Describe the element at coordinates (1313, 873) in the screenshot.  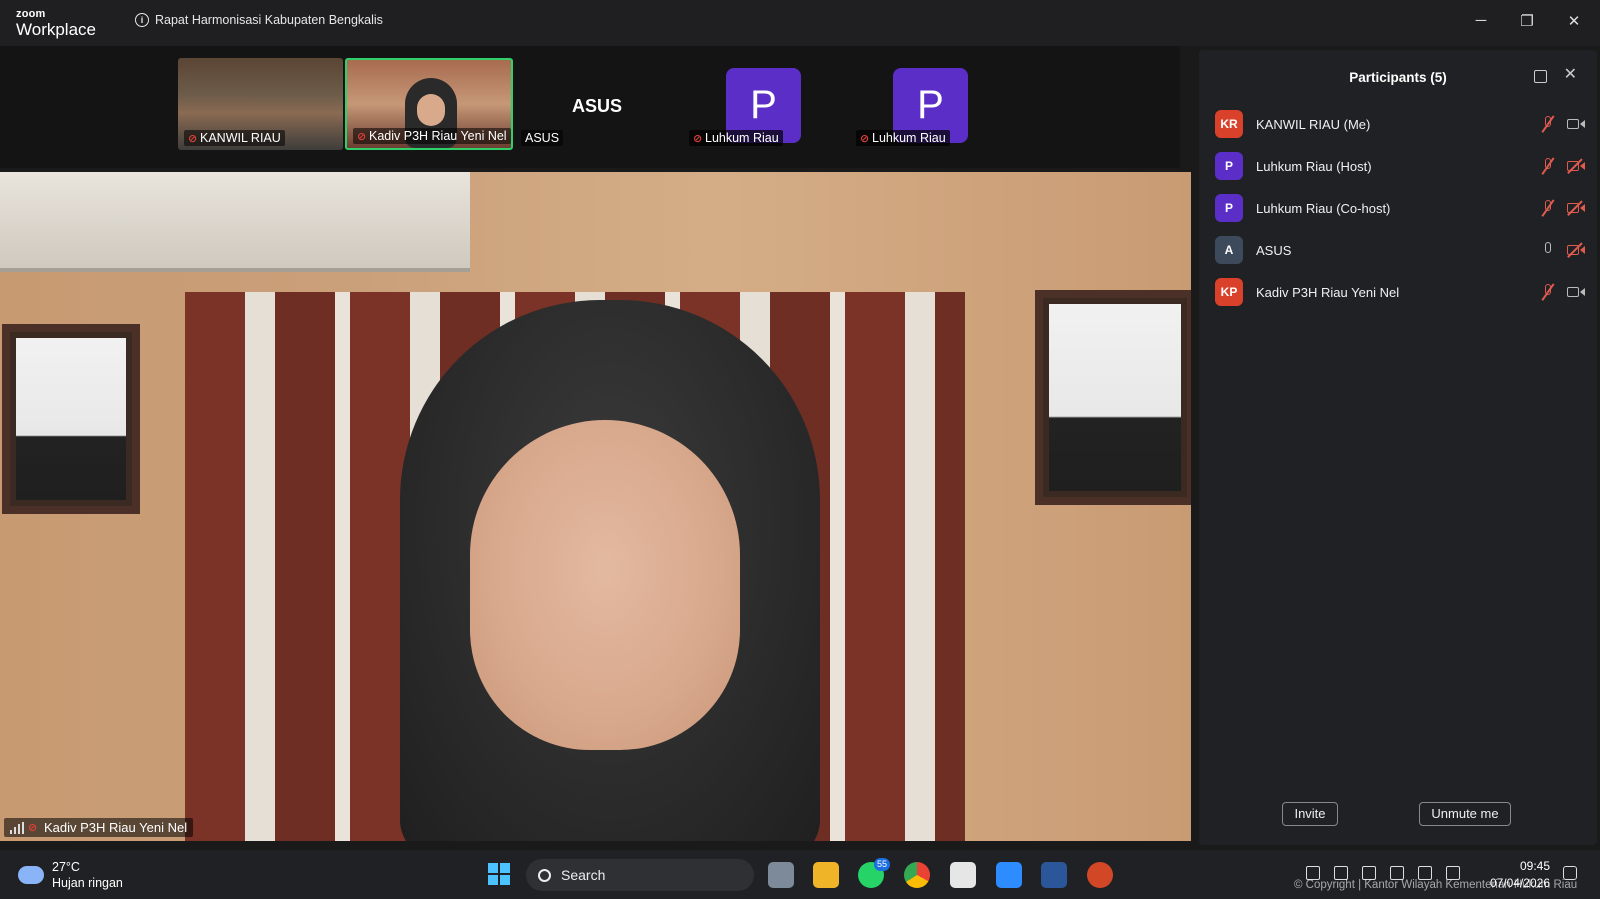
I see `chevron-up-icon` at that location.